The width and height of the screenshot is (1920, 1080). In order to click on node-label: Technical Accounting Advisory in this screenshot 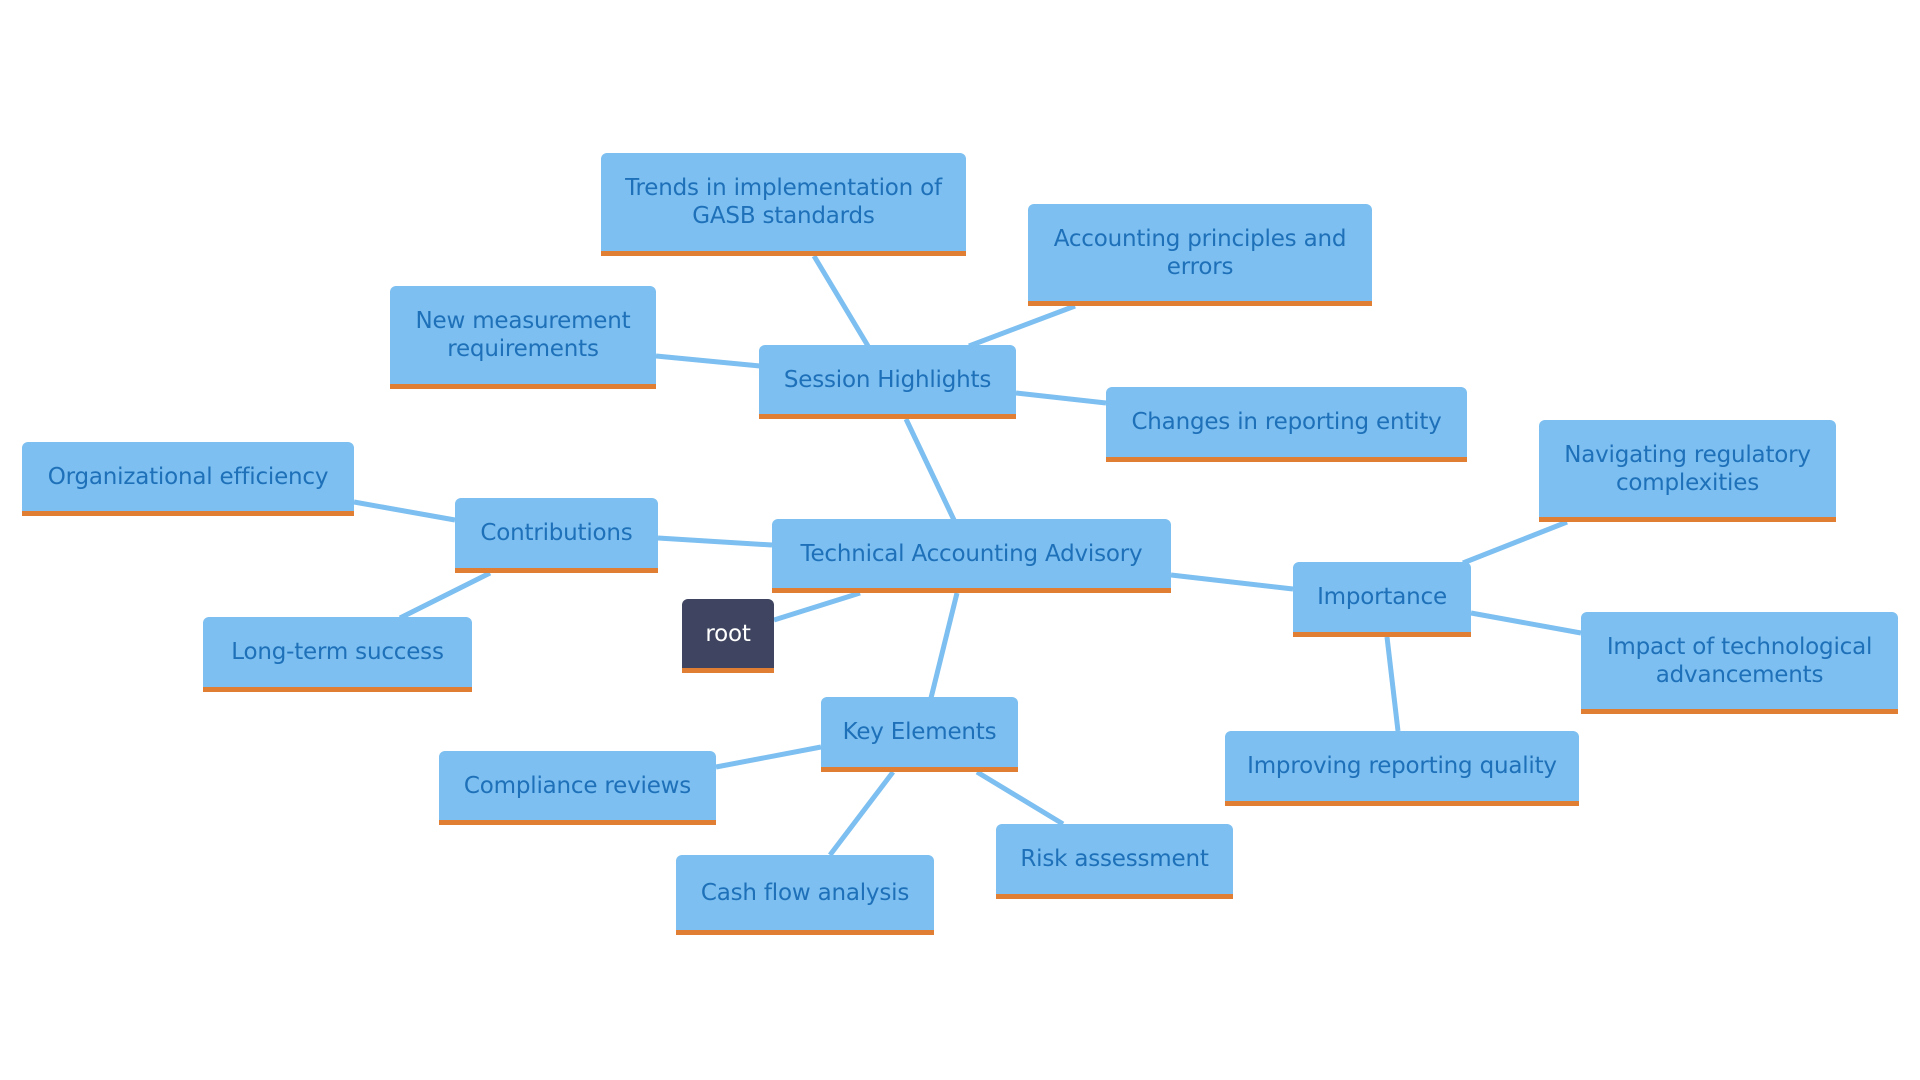, I will do `click(971, 553)`.